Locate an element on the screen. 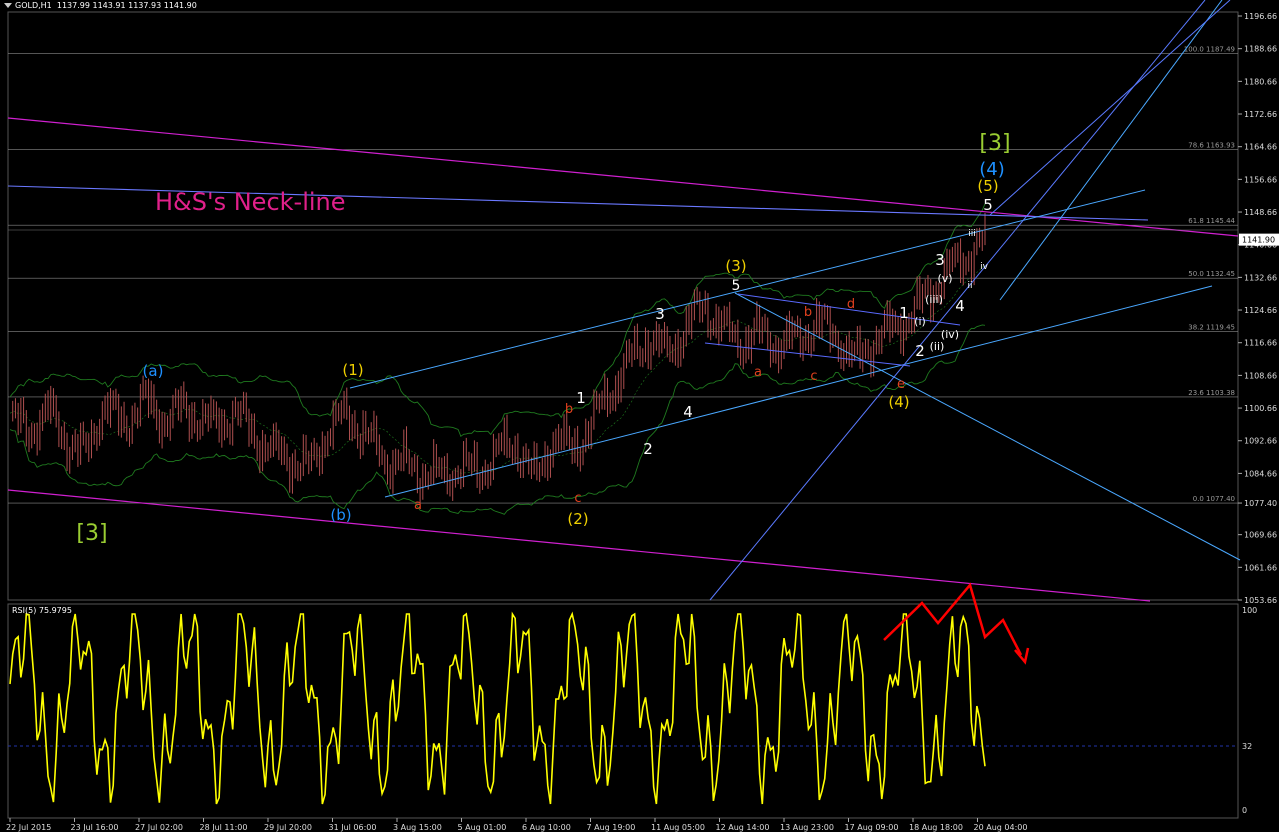  time-tick-label: 17 Aug 09:00 is located at coordinates (872, 827).